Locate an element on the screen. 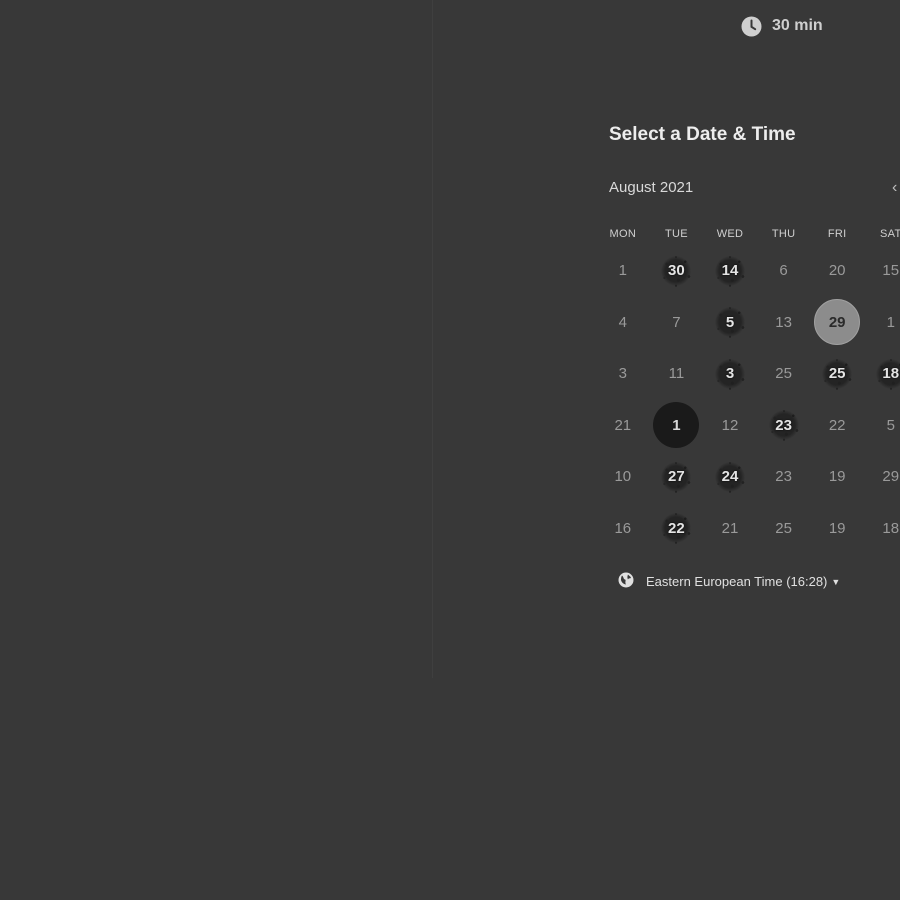 The width and height of the screenshot is (900, 900). calendar-cell: 16 is located at coordinates (623, 529).